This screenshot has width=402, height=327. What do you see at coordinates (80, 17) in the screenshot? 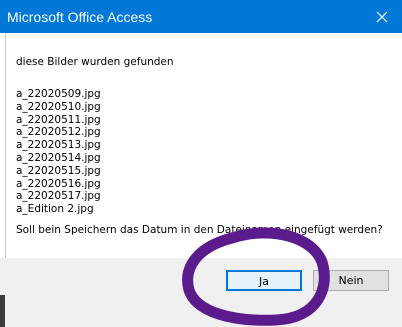
I see `window-title: Microsoft Office Access` at bounding box center [80, 17].